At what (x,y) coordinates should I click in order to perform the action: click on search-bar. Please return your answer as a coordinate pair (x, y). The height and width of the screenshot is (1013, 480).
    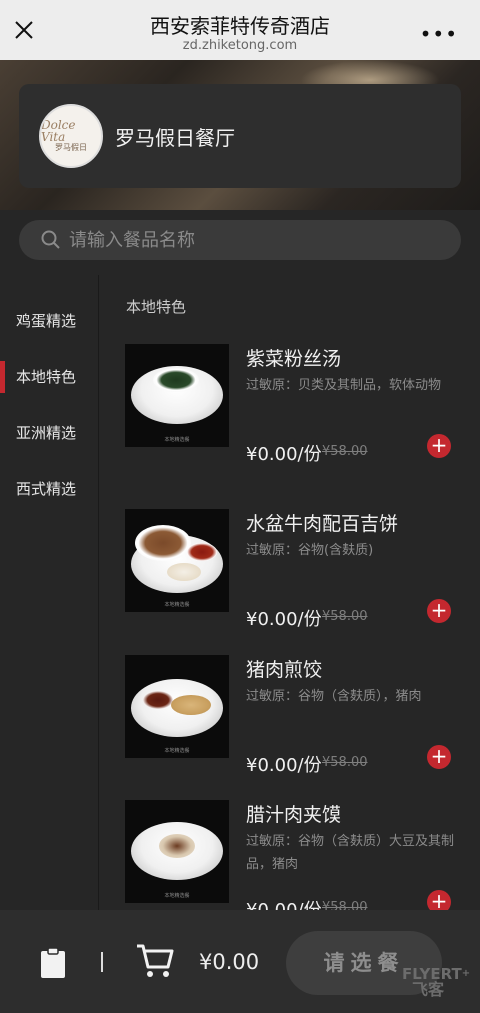
    Looking at the image, I should click on (240, 240).